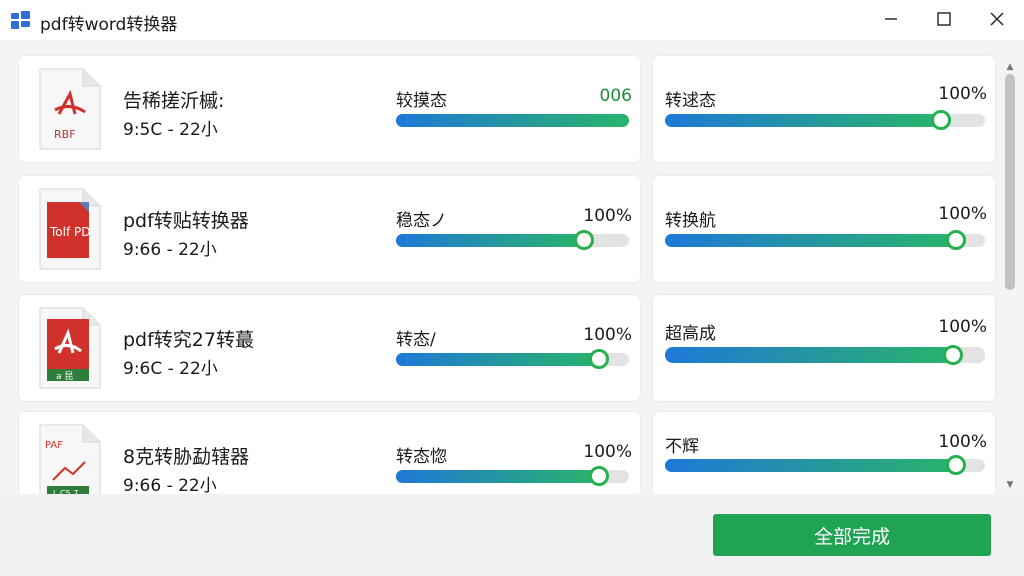  What do you see at coordinates (20, 20) in the screenshot?
I see `app-icon` at bounding box center [20, 20].